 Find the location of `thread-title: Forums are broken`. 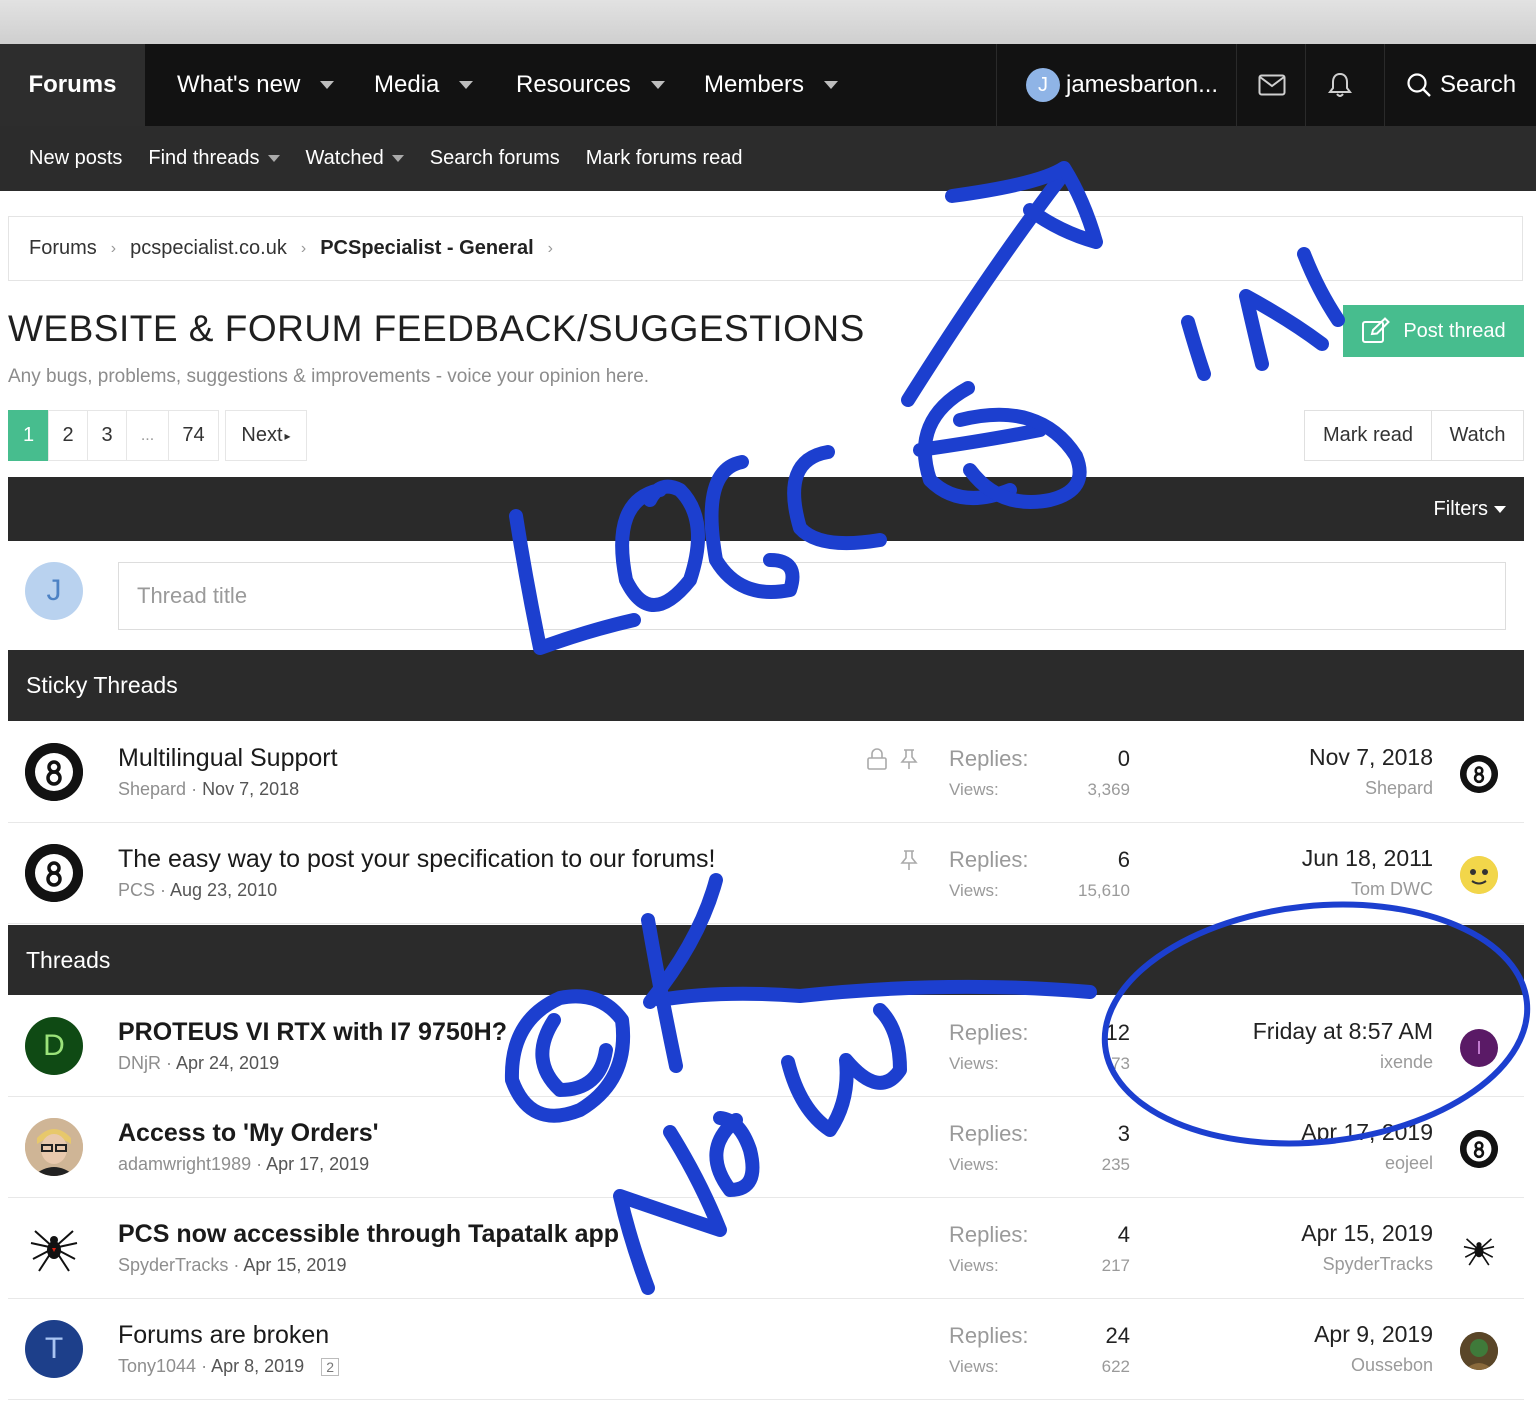

thread-title: Forums are broken is located at coordinates (223, 1335).